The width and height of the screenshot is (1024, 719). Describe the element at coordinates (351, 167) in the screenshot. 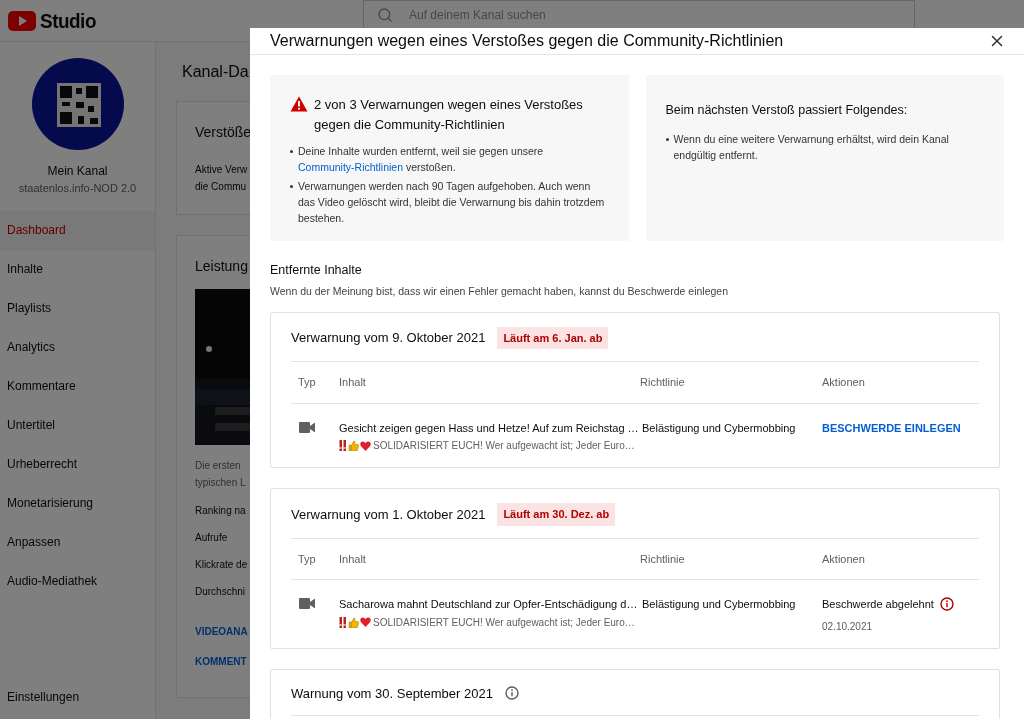

I see `guidelines-link: Community-Richtlinien` at that location.